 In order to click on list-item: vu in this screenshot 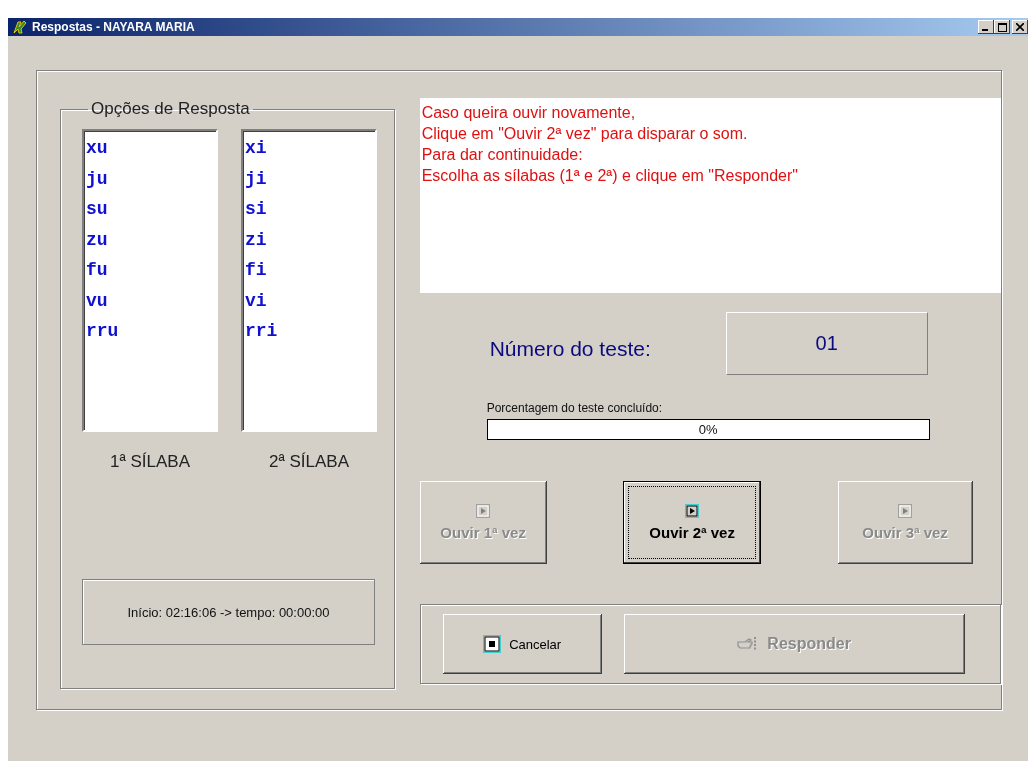, I will do `click(151, 300)`.